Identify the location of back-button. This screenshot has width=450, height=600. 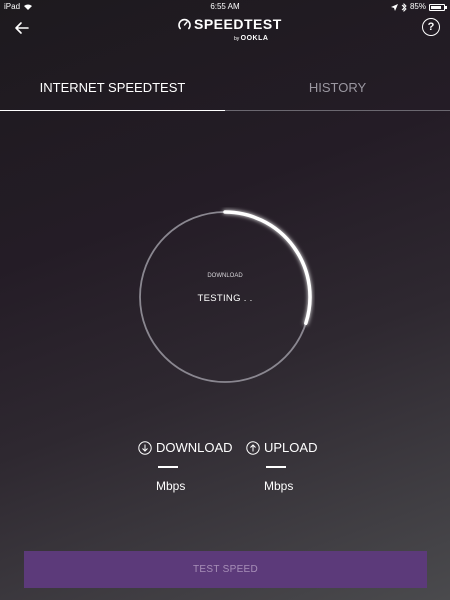
(22, 28).